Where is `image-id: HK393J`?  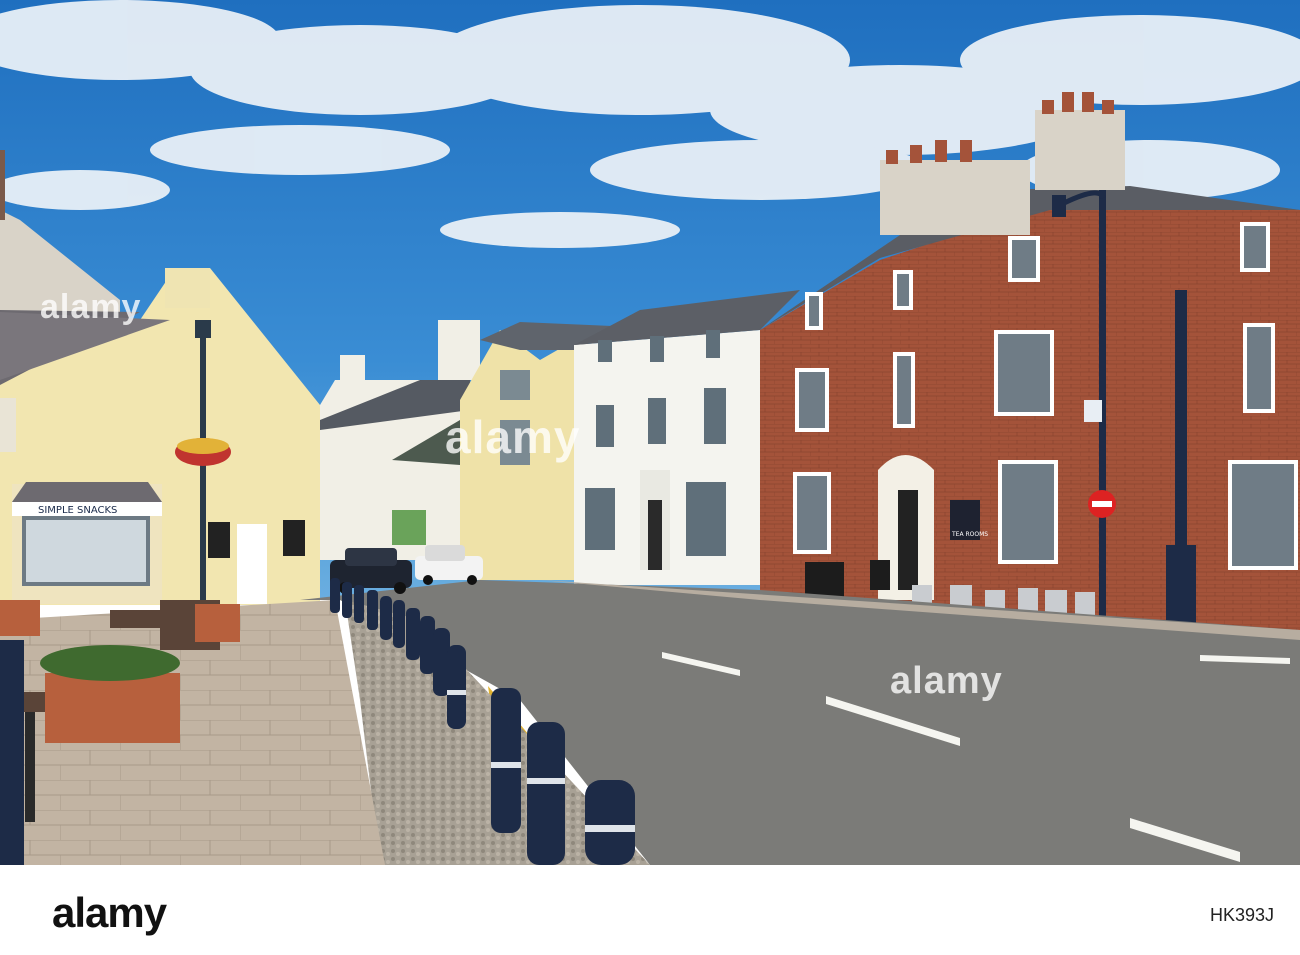
image-id: HK393J is located at coordinates (1241, 915).